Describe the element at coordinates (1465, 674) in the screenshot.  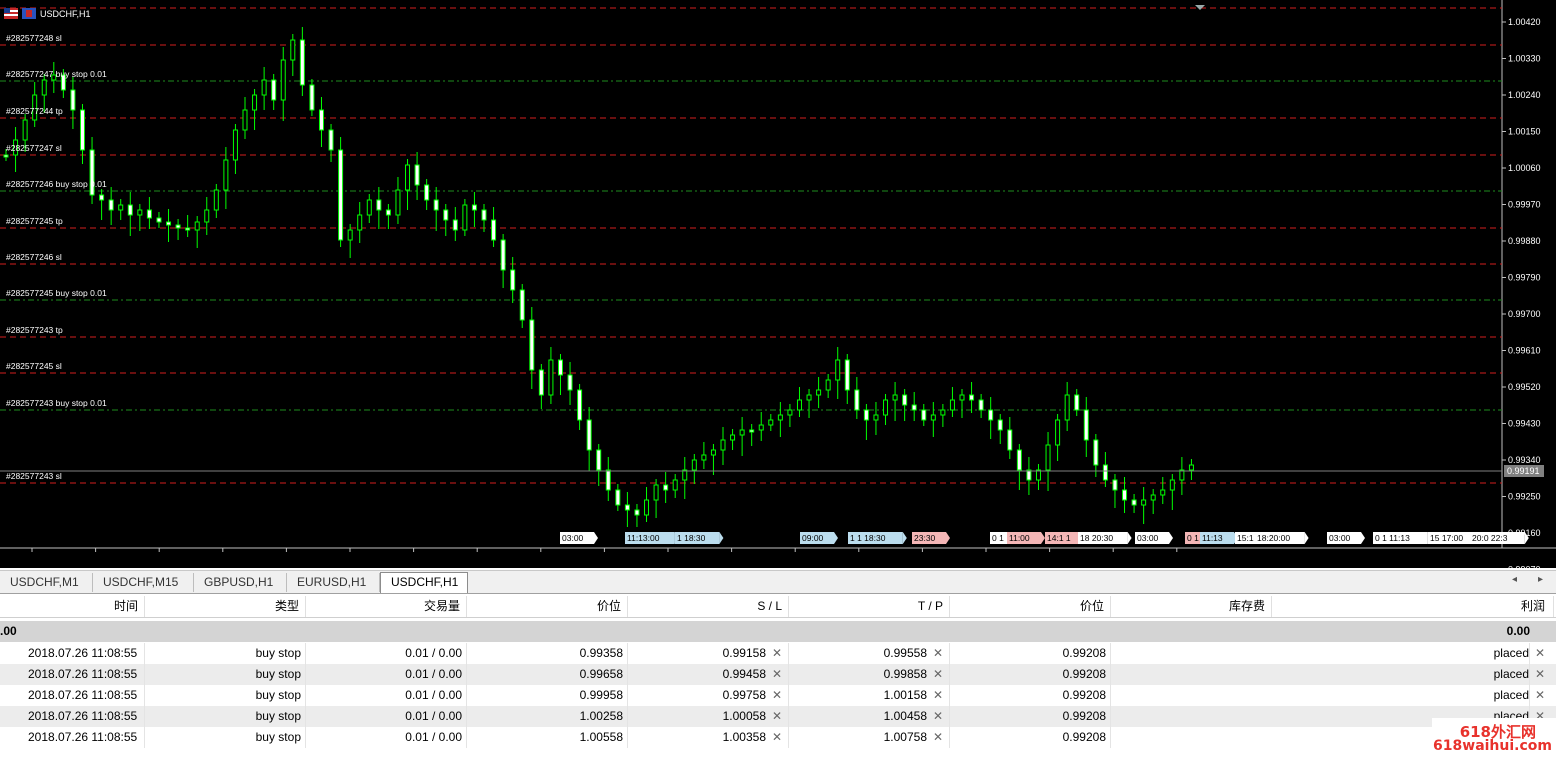
I see `order-status: placed` at that location.